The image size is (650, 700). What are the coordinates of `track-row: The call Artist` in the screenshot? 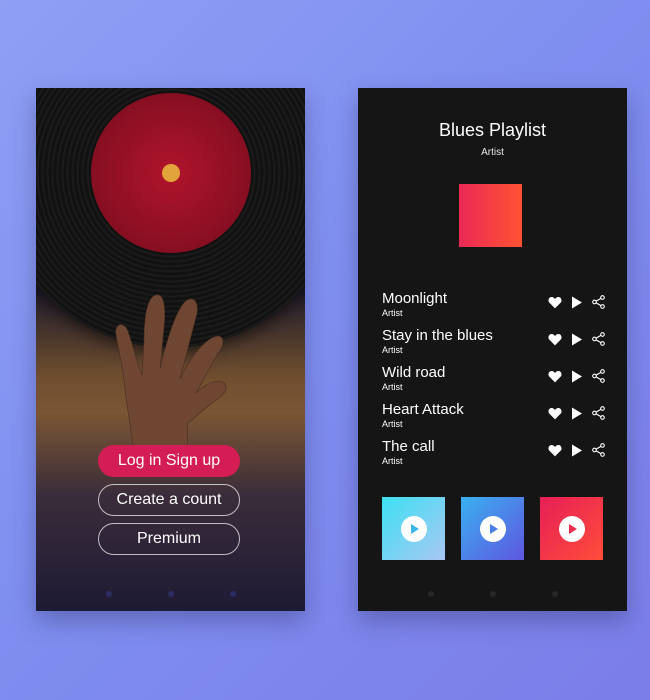 It's located at (497, 453).